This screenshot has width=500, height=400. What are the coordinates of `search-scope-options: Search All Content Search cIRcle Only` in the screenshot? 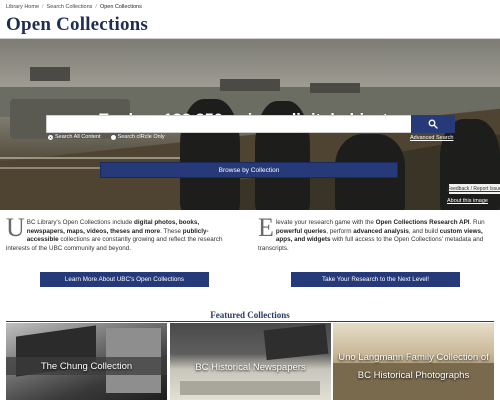 It's located at (106, 137).